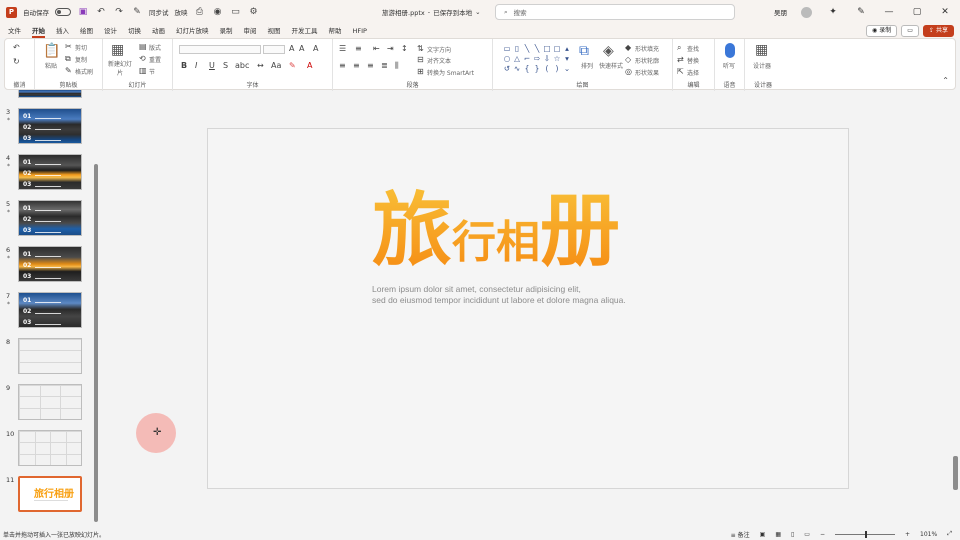 Image resolution: width=960 pixels, height=540 pixels. What do you see at coordinates (928, 534) in the screenshot?
I see `zoom-percent: 101%` at bounding box center [928, 534].